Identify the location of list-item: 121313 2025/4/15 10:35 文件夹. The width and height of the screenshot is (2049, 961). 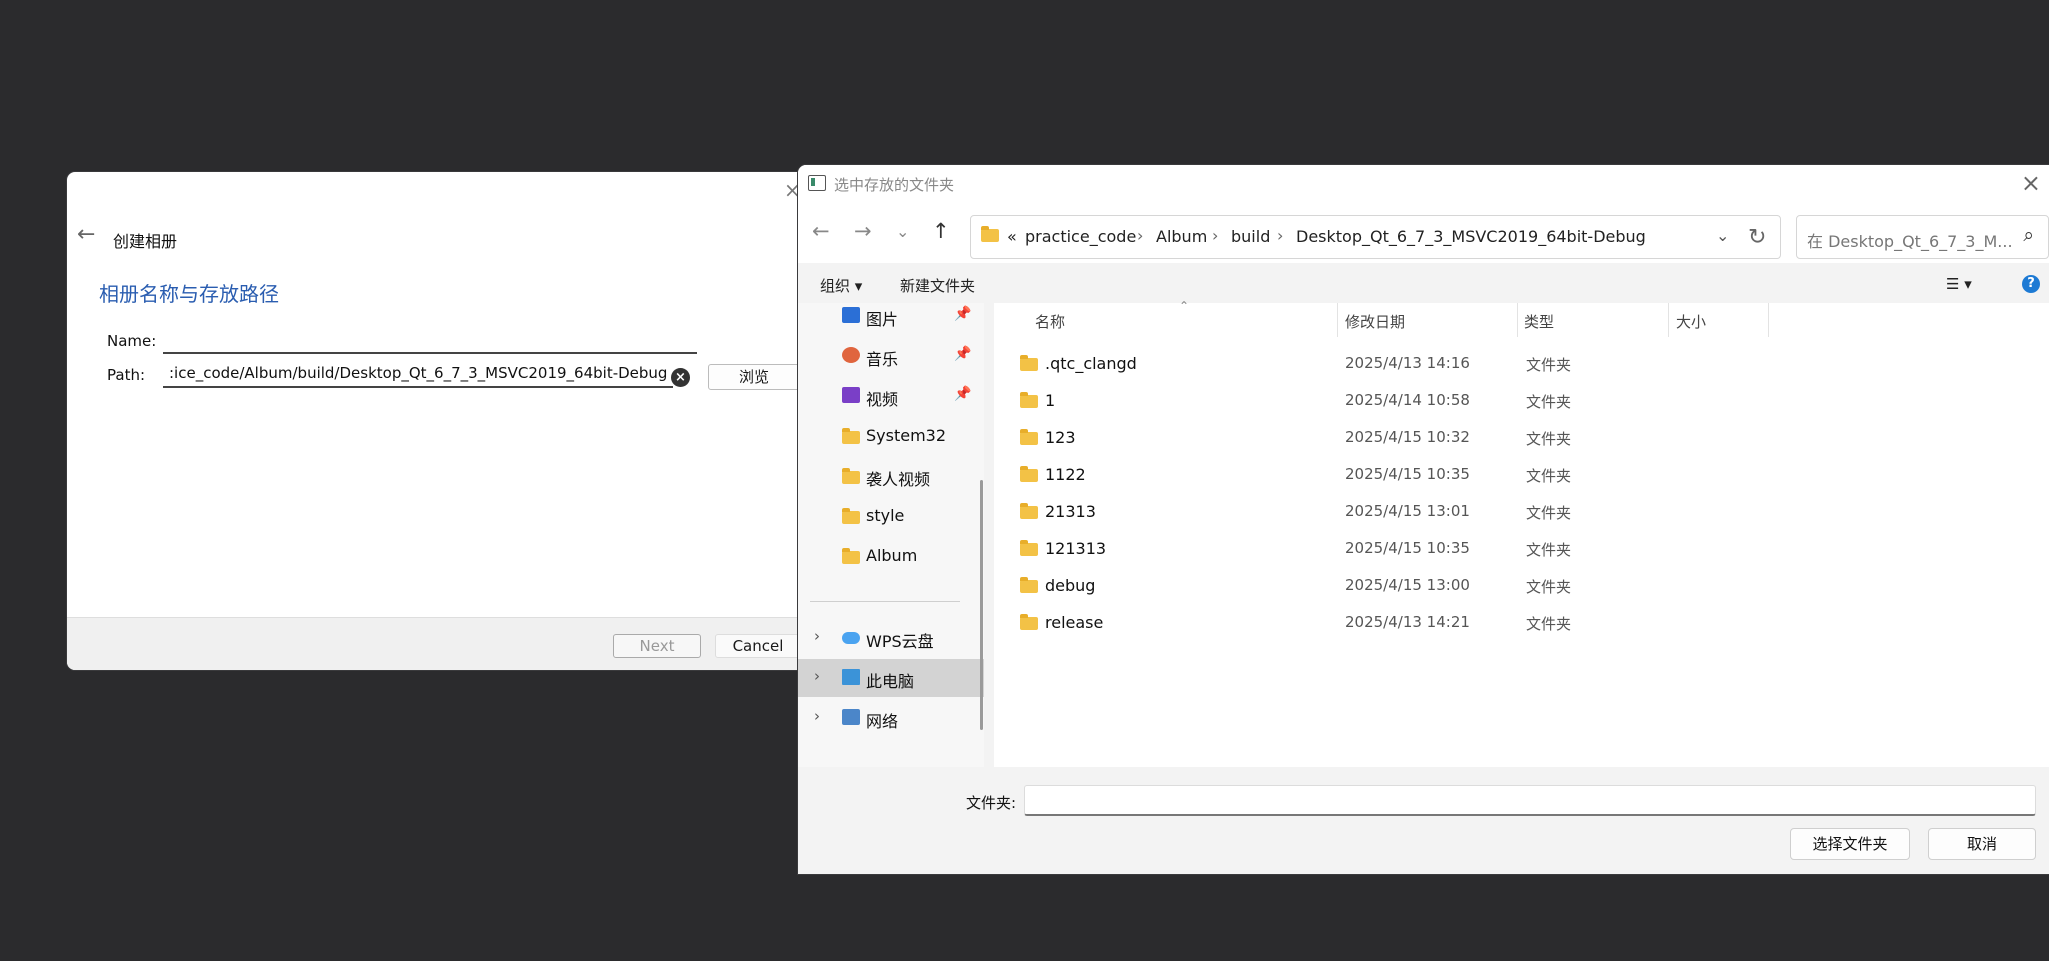
(1521, 548).